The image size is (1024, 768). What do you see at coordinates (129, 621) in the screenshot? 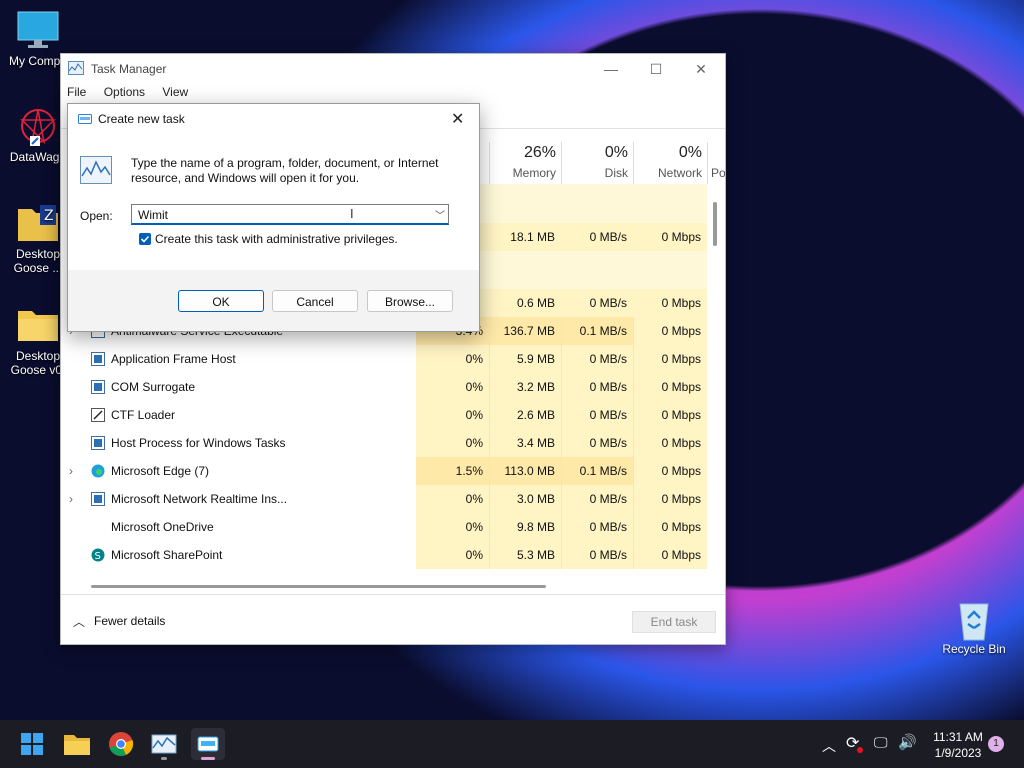
I see `fewer-details-link: Fewer details` at bounding box center [129, 621].